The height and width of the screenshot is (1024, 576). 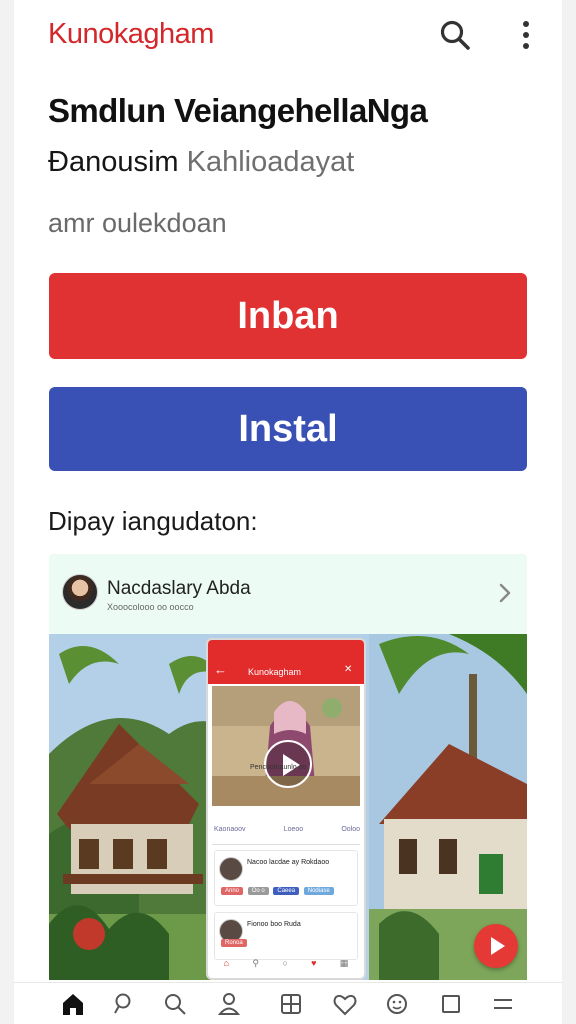 What do you see at coordinates (397, 1004) in the screenshot?
I see `emoji-icon` at bounding box center [397, 1004].